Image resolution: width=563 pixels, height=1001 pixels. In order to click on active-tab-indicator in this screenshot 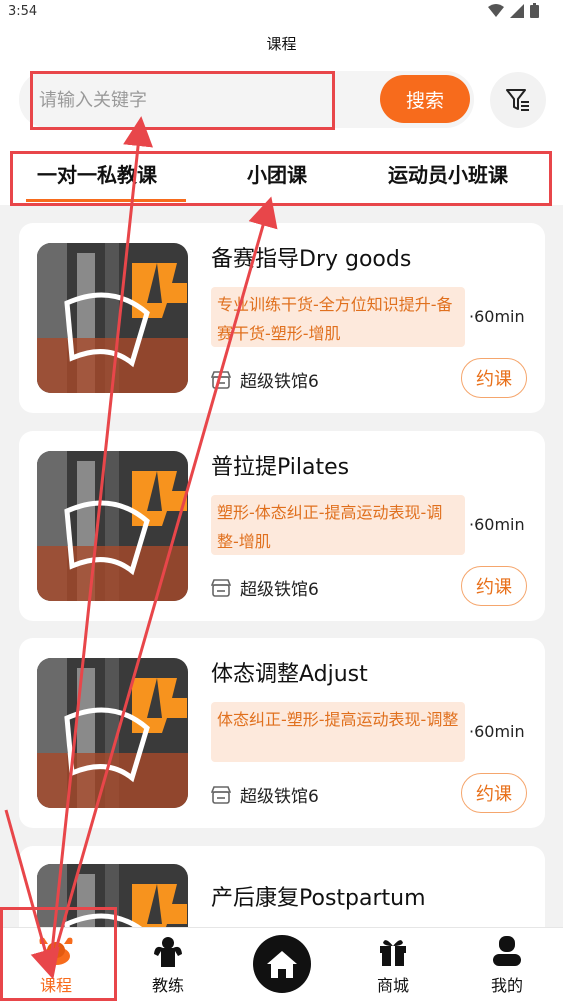, I will do `click(106, 200)`.